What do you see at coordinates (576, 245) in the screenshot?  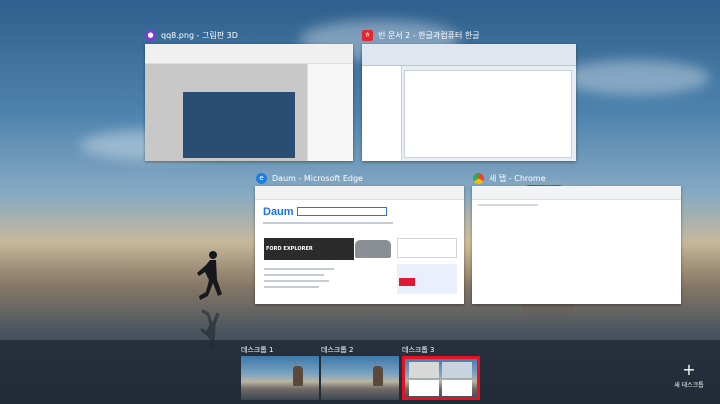 I see `window-thumbnail-chrome` at bounding box center [576, 245].